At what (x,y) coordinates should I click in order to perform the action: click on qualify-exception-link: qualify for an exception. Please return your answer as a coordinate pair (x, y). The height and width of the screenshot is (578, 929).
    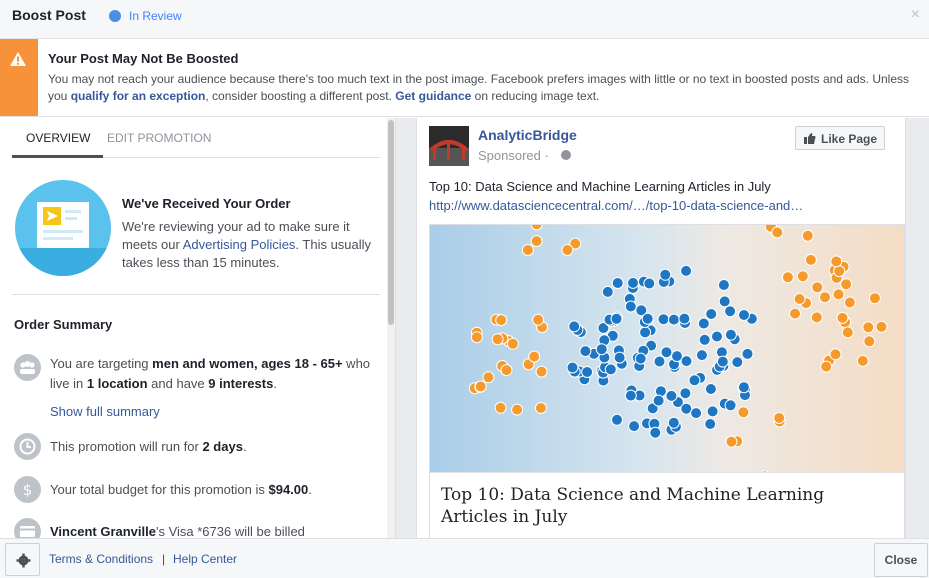
    Looking at the image, I should click on (138, 96).